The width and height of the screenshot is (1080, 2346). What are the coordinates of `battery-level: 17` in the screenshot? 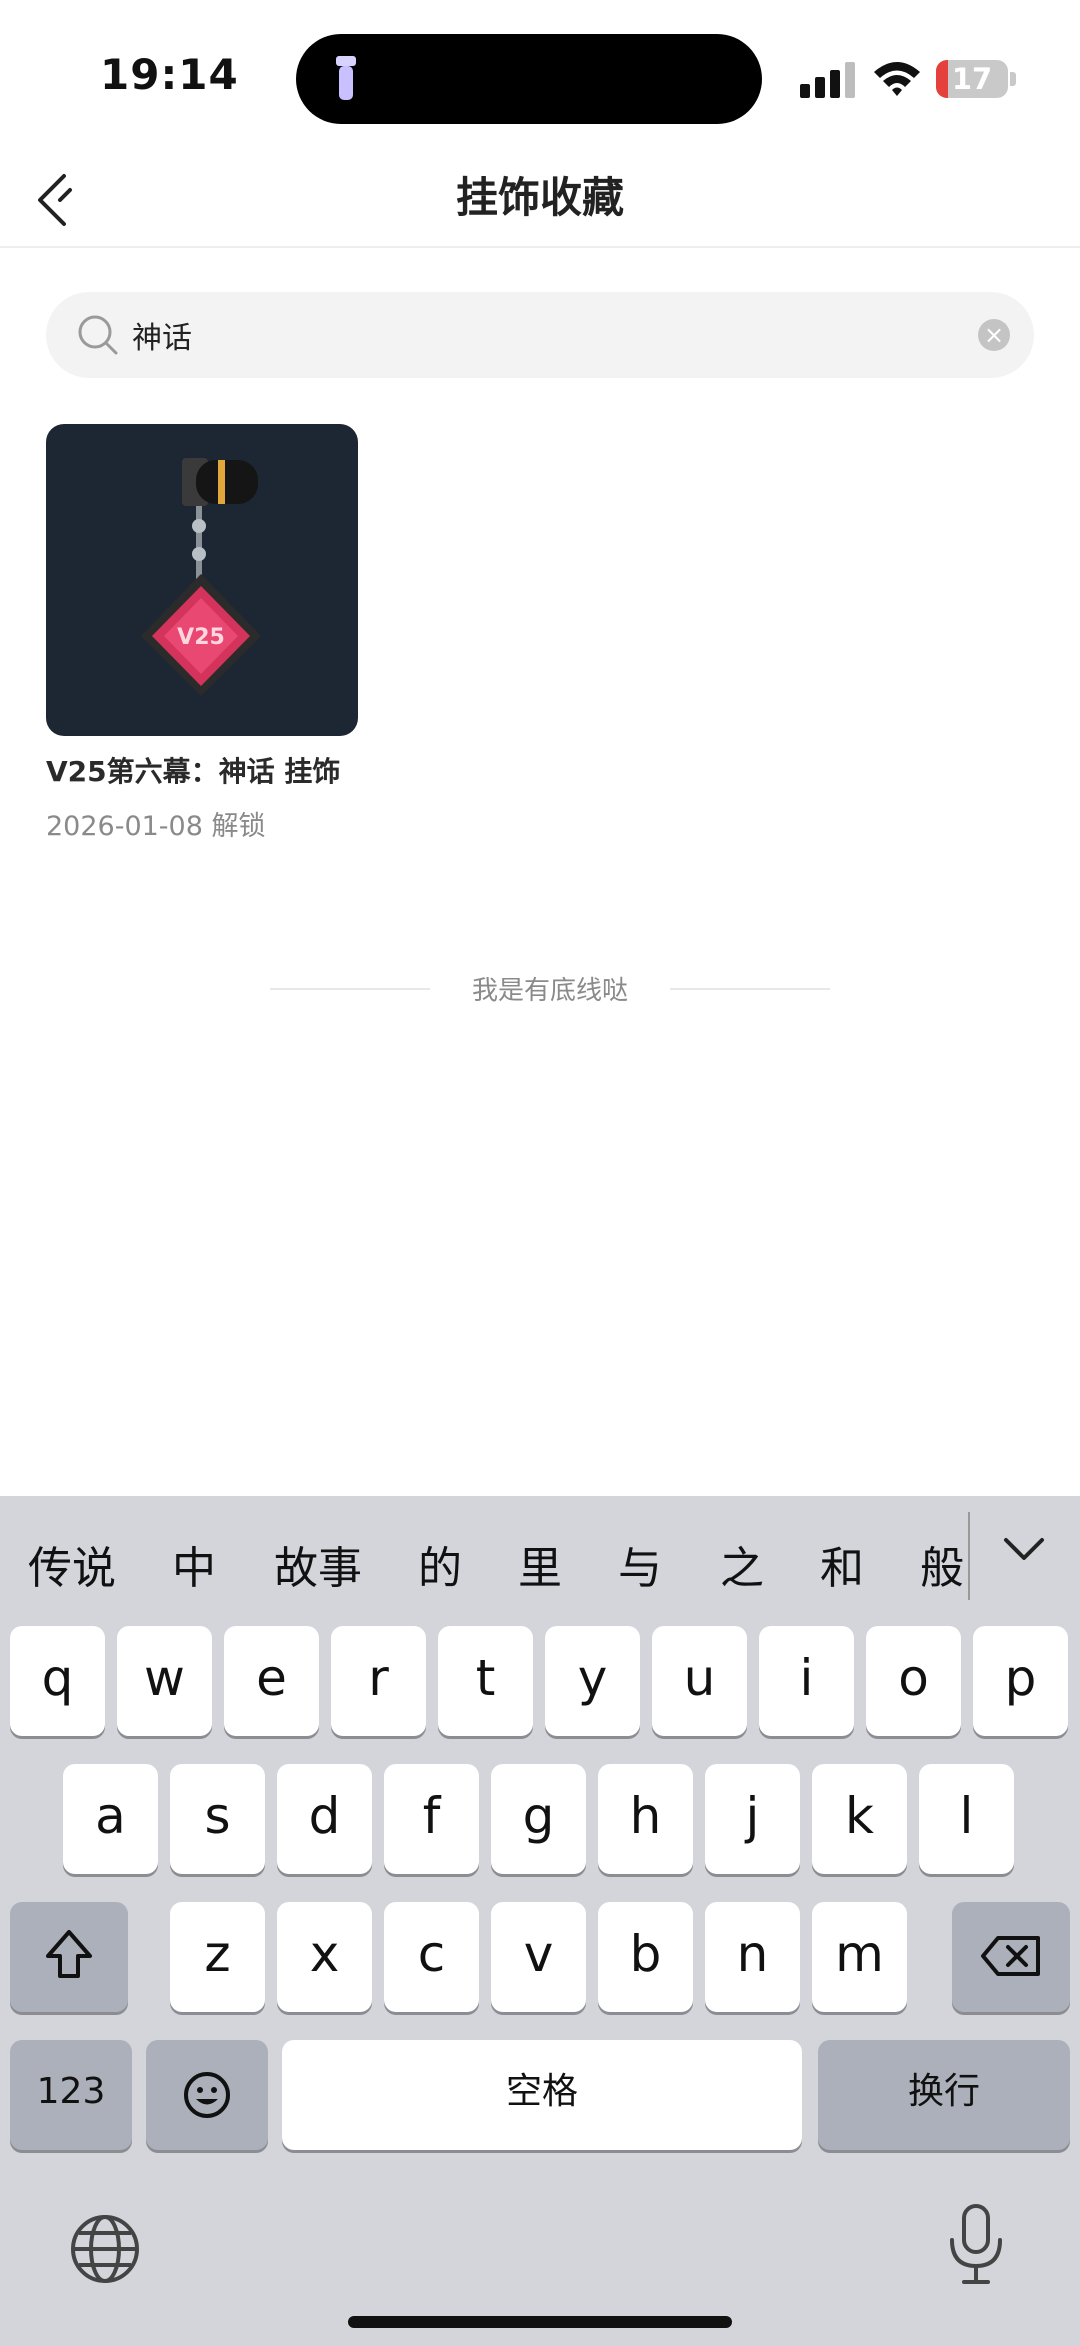 It's located at (972, 79).